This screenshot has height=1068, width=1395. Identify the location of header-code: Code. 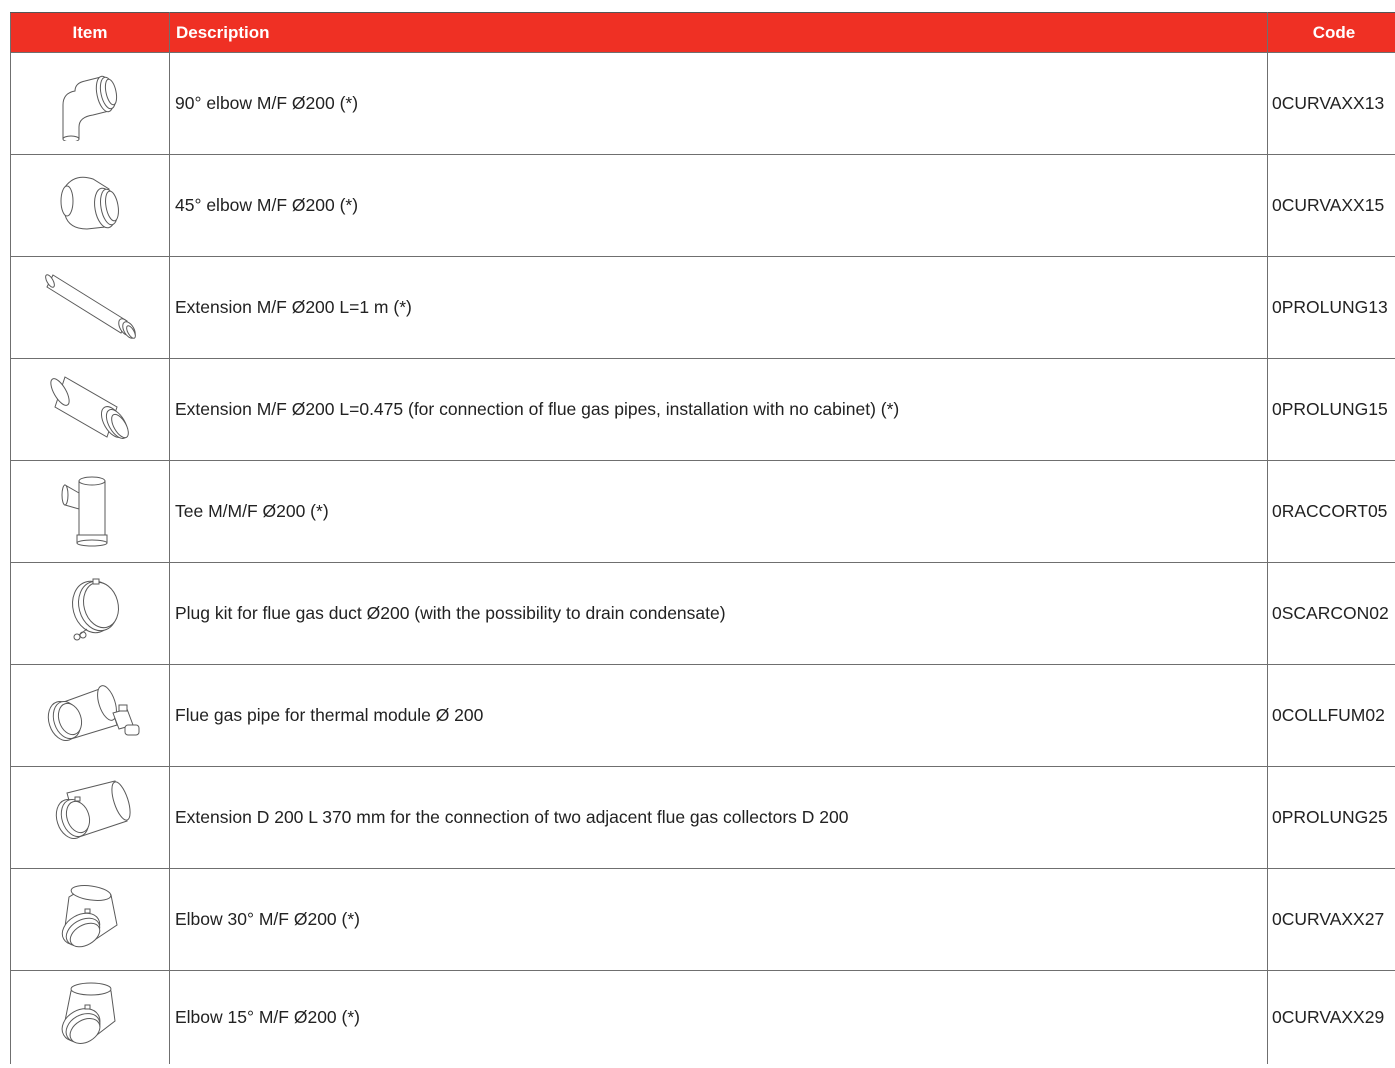
(1331, 32).